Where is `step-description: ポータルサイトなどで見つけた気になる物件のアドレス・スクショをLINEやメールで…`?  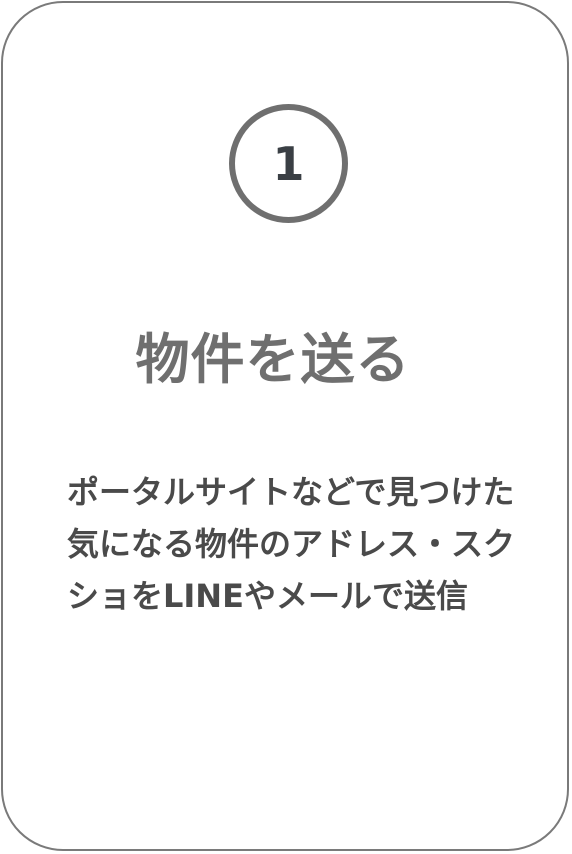 step-description: ポータルサイトなどで見つけた気になる物件のアドレス・スクショをLINEやメールで… is located at coordinates (291, 544).